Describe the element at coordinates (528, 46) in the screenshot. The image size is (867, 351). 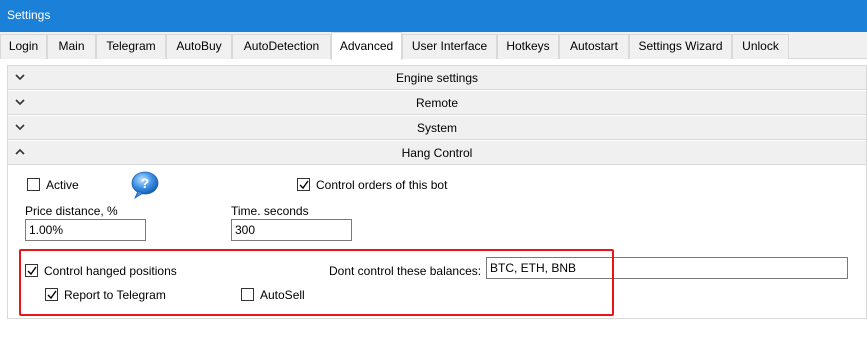
I see `tab-hotkeys: Hotkeys` at that location.